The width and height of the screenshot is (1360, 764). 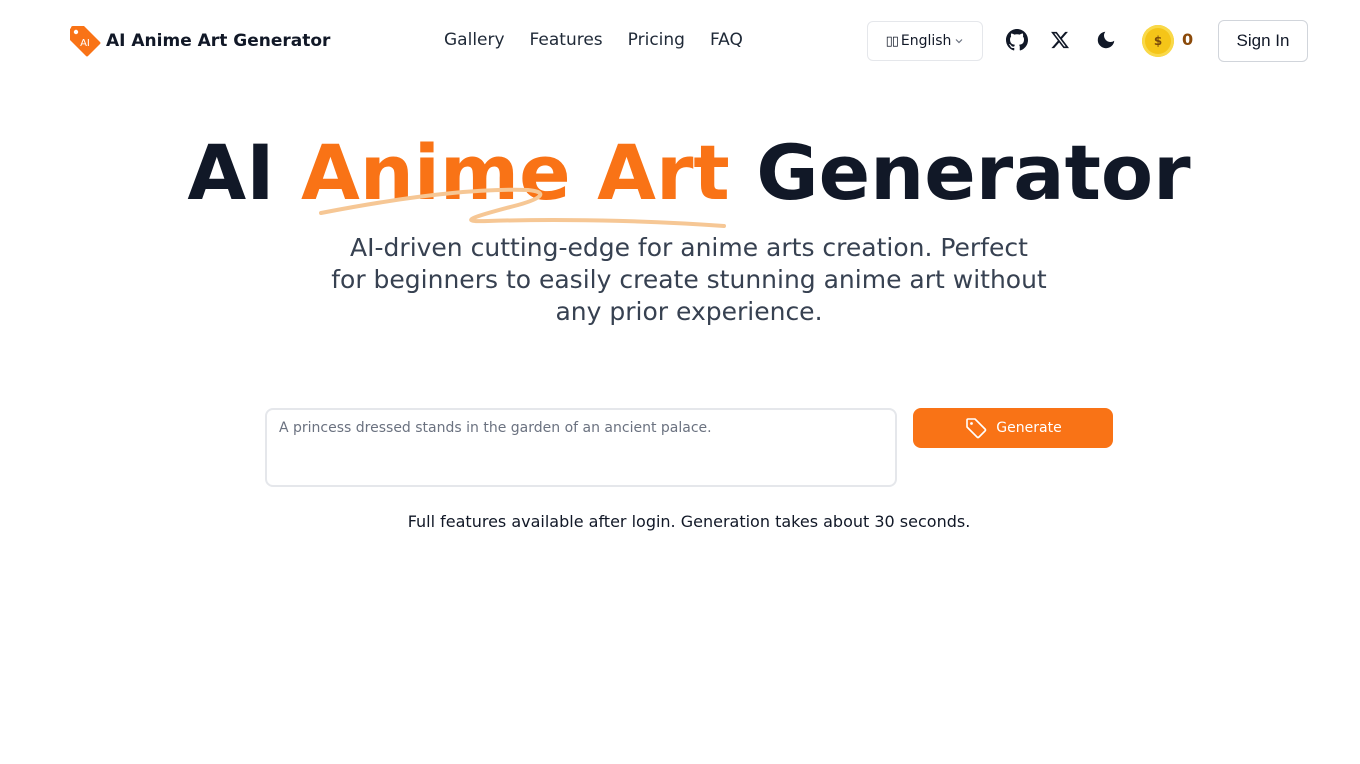 I want to click on logo-text: AI Anime Art Generator, so click(x=218, y=41).